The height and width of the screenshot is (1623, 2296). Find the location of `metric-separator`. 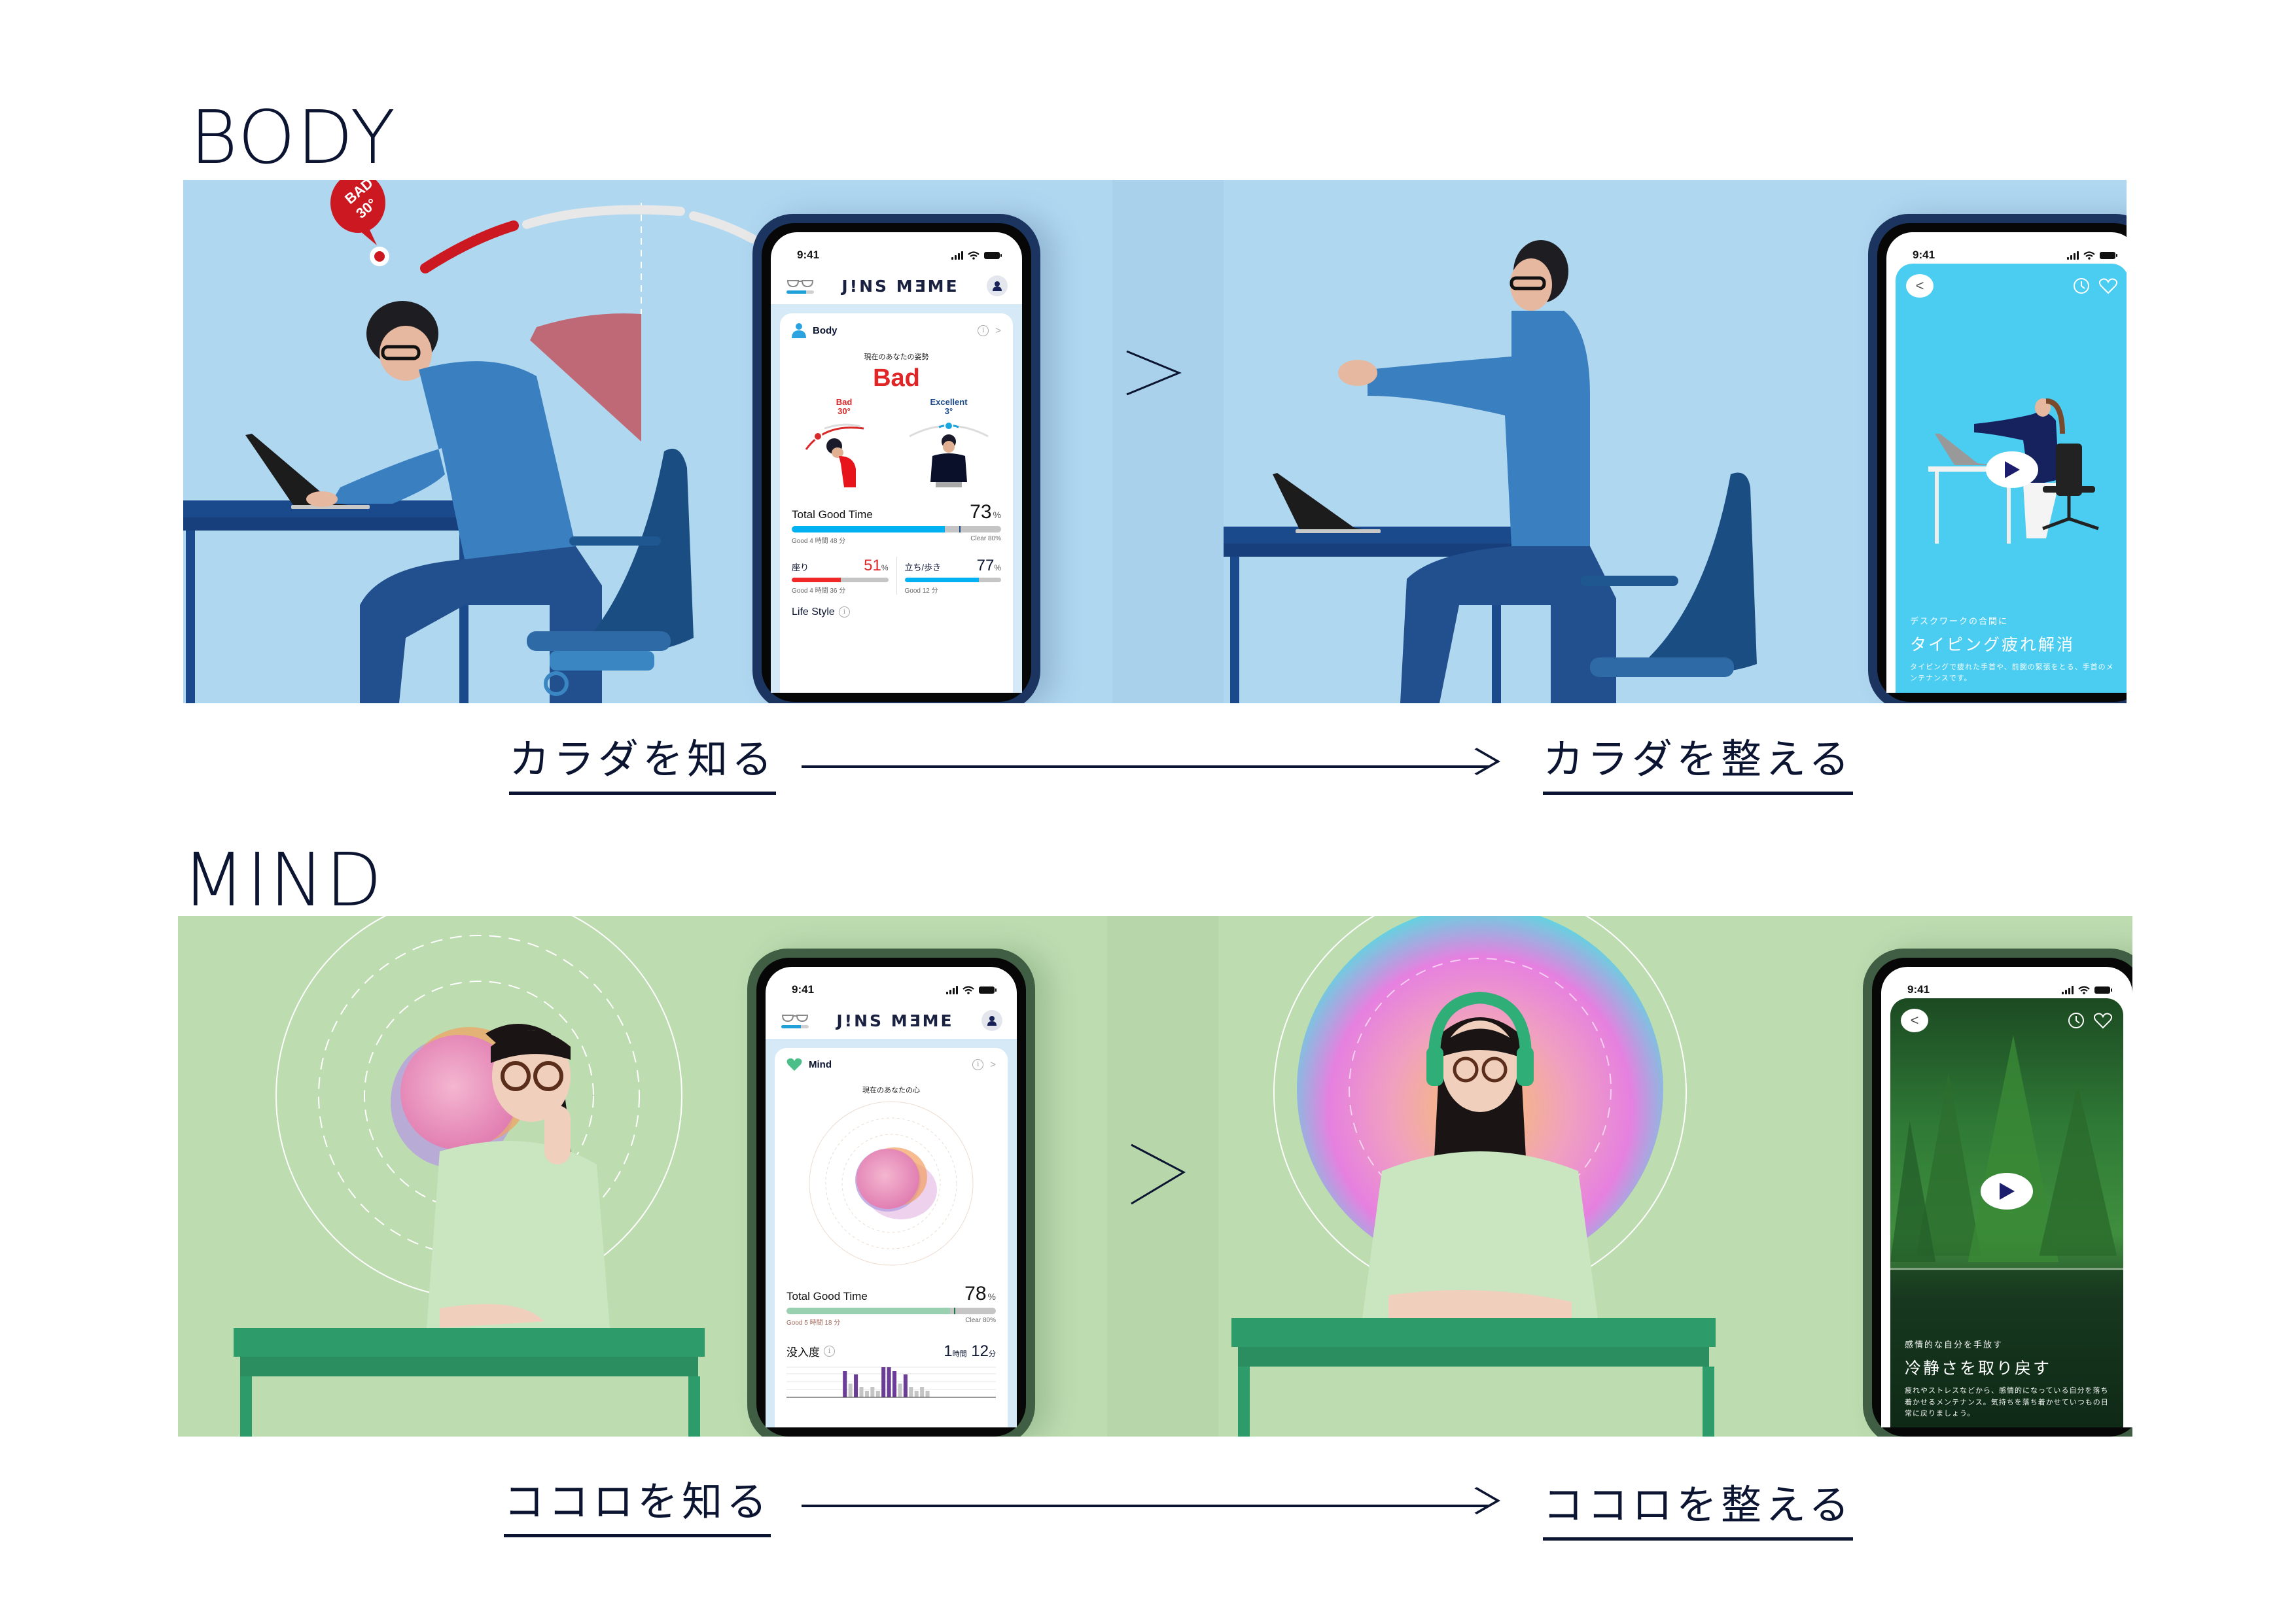

metric-separator is located at coordinates (896, 575).